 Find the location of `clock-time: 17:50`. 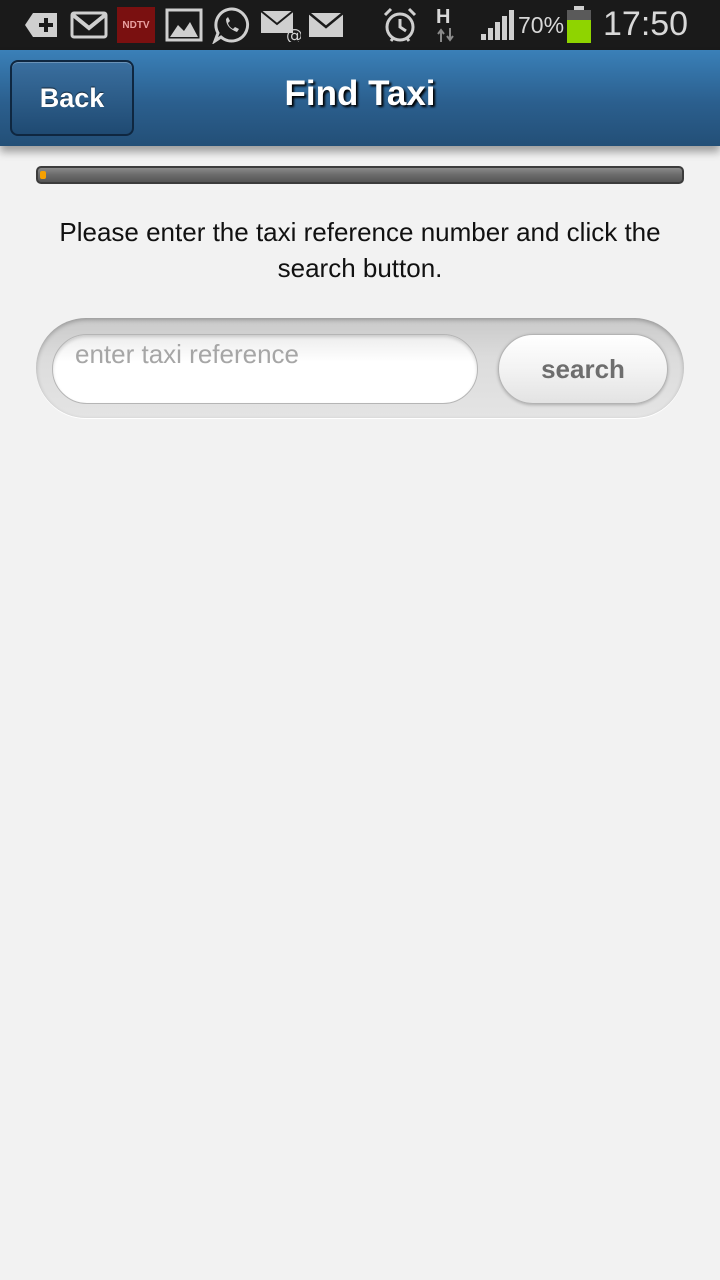

clock-time: 17:50 is located at coordinates (646, 24).